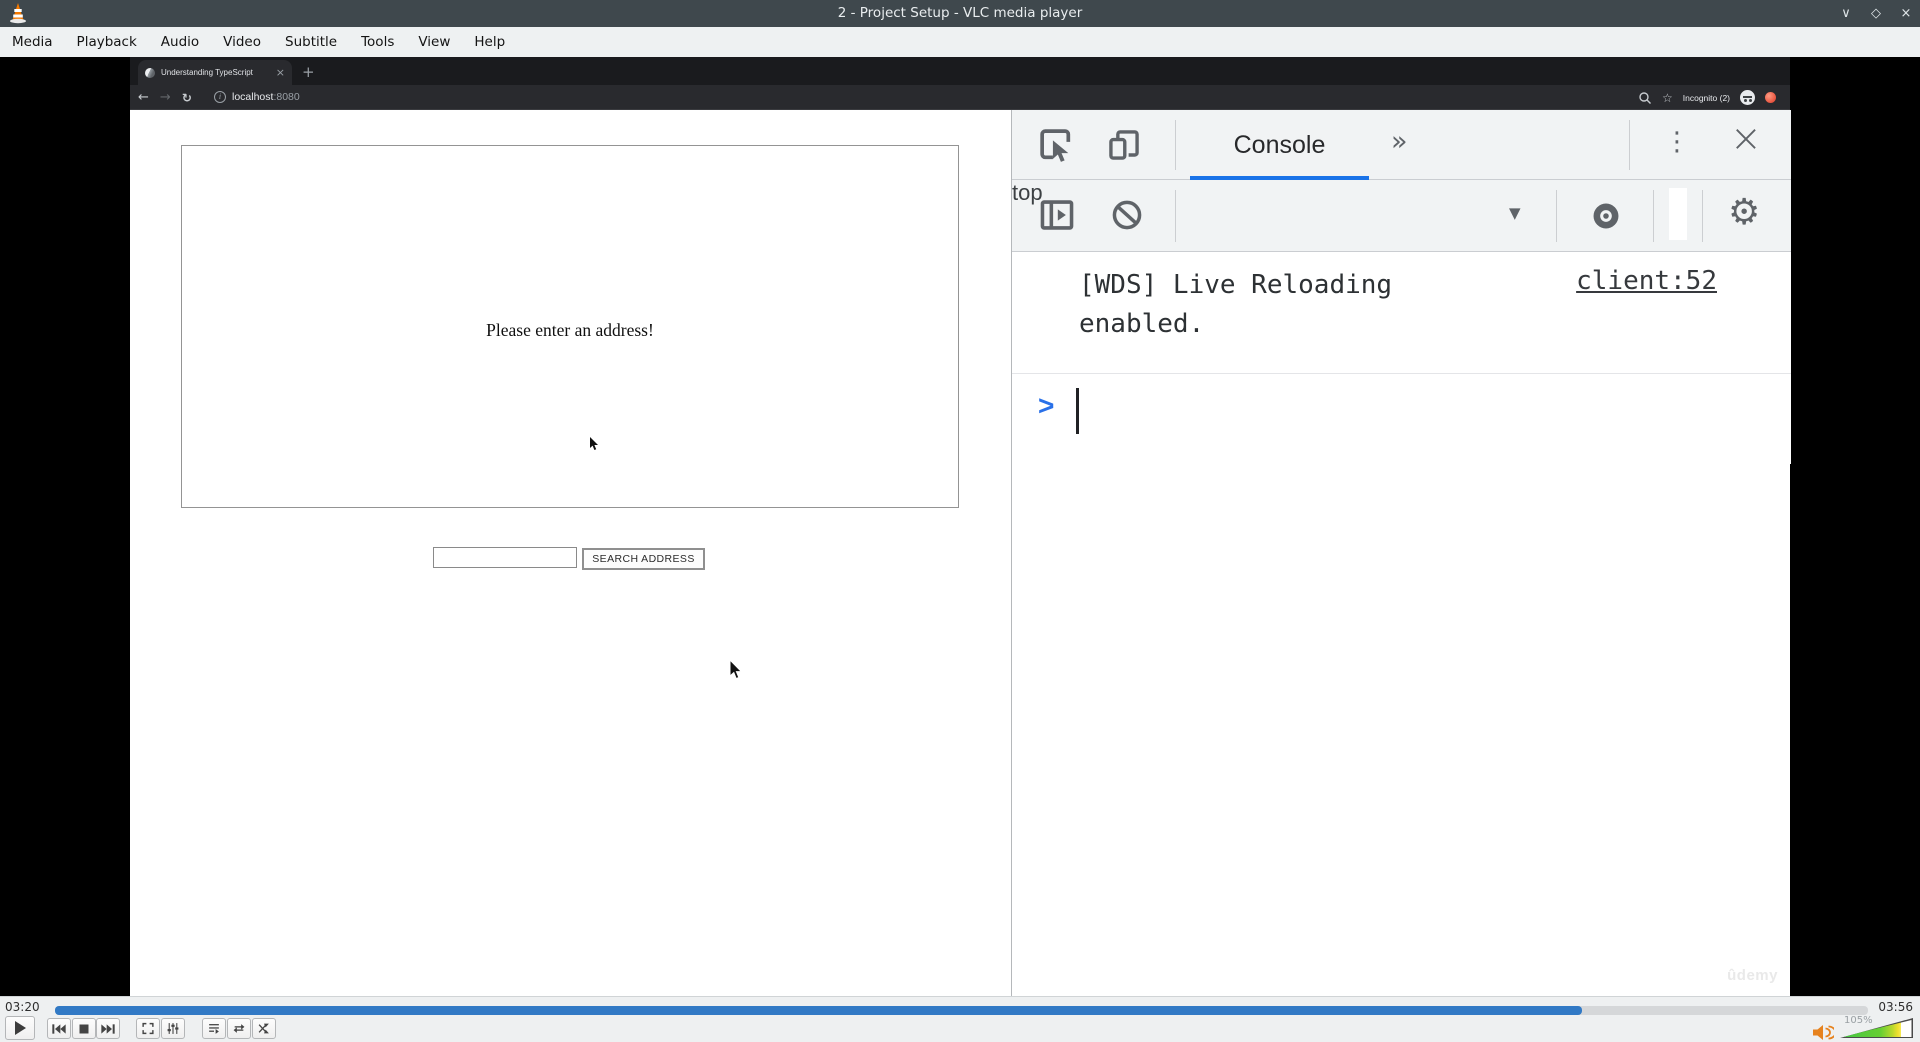 The height and width of the screenshot is (1042, 1920). I want to click on extended-settings-button, so click(173, 1028).